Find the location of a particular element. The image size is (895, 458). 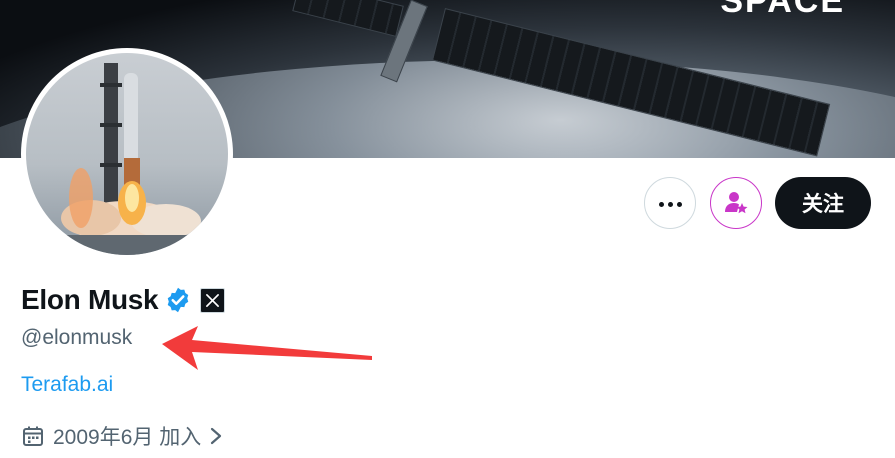

banner-text: SPACE is located at coordinates (782, 10).